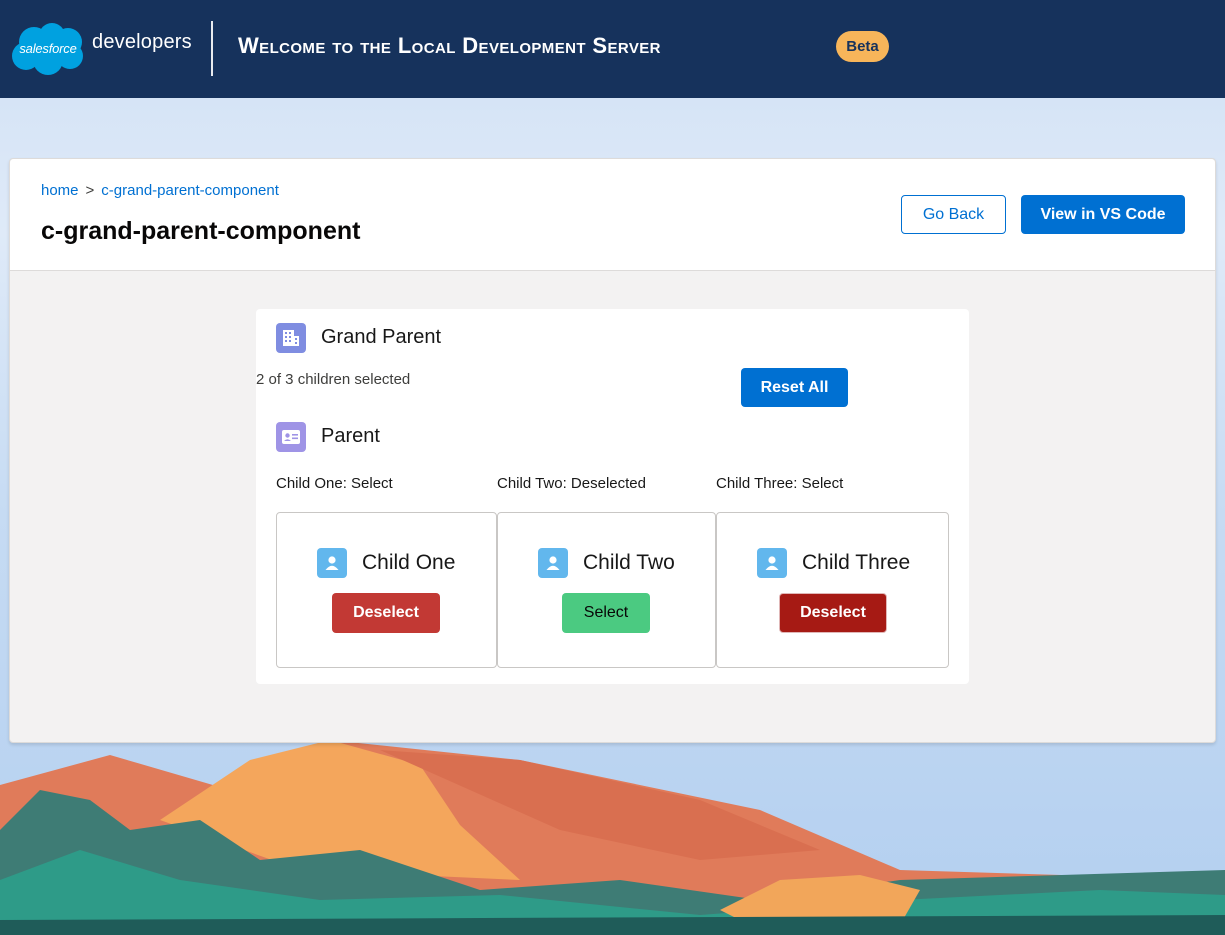 The height and width of the screenshot is (935, 1225). Describe the element at coordinates (386, 590) in the screenshot. I see `child-one-card: Child One Deselect` at that location.